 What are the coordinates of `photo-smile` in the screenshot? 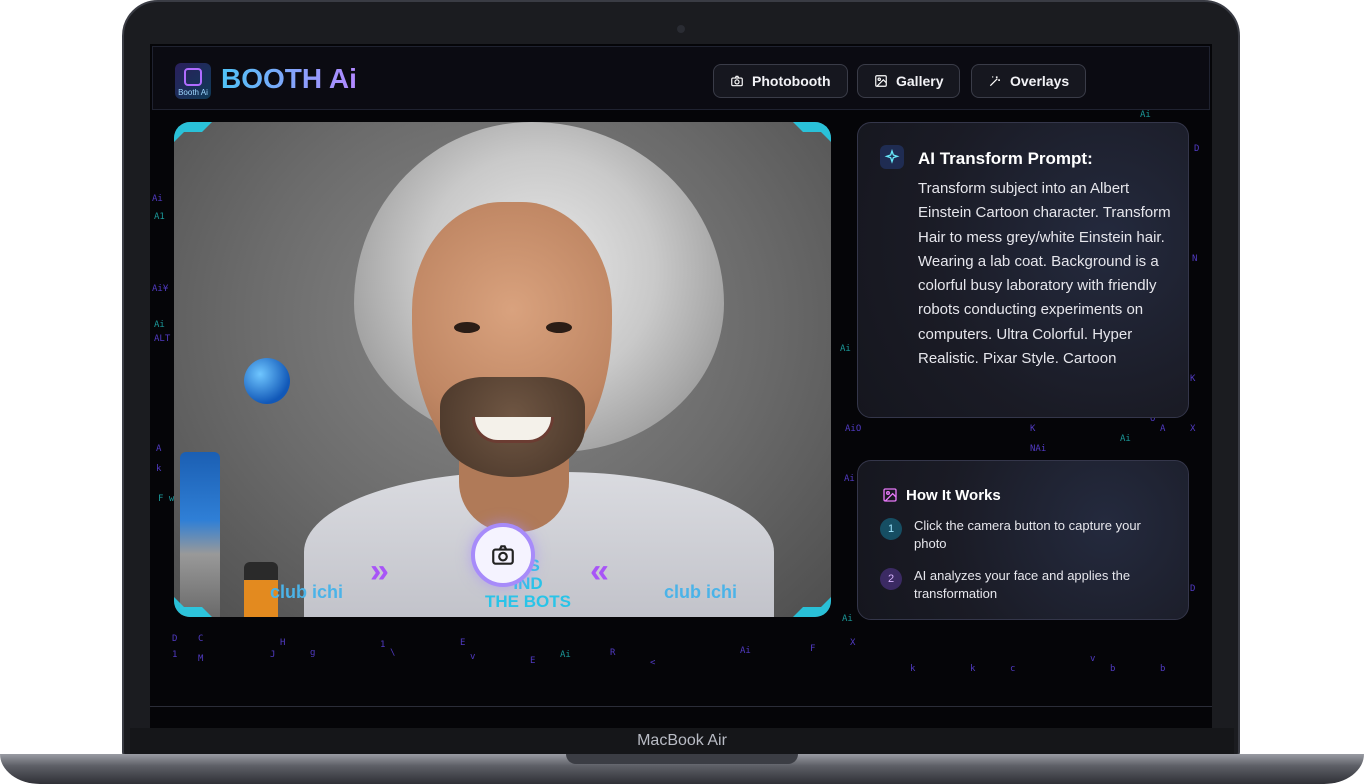 It's located at (513, 430).